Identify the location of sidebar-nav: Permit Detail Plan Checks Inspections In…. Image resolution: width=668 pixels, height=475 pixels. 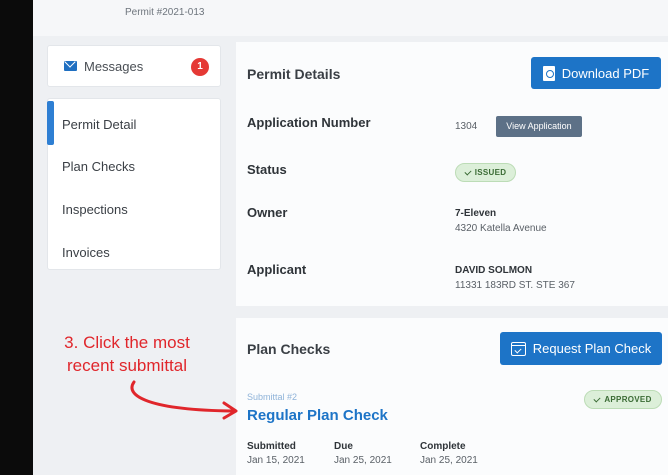
(134, 184).